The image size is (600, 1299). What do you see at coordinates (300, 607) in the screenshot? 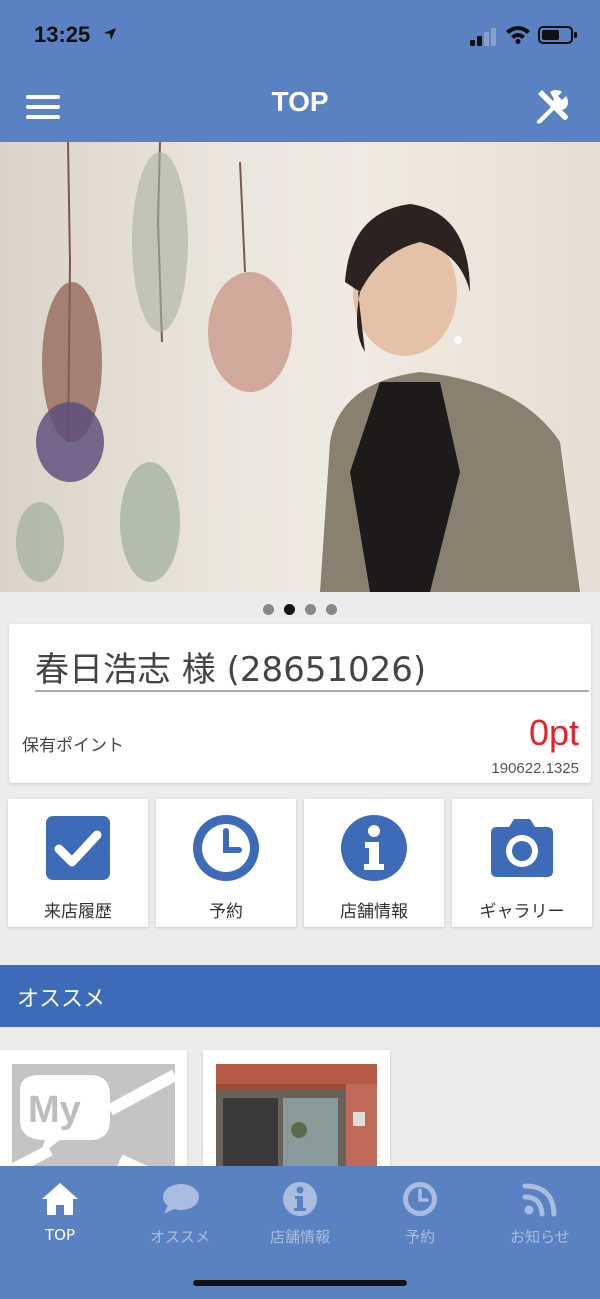
I see `carousel-page-indicator` at bounding box center [300, 607].